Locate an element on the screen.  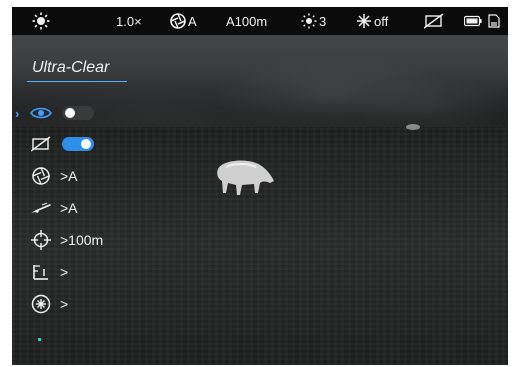
calibration-value: >A is located at coordinates (69, 176).